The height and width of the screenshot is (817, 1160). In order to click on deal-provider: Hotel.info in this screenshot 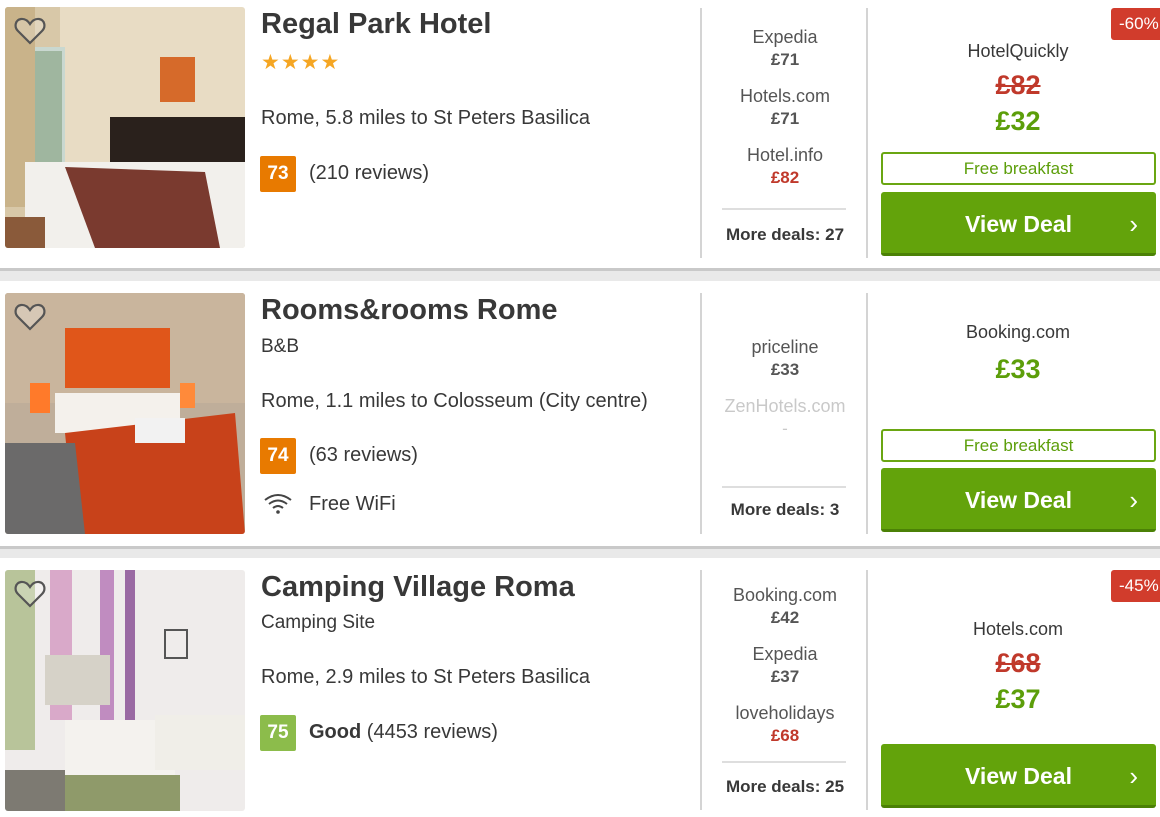, I will do `click(785, 155)`.